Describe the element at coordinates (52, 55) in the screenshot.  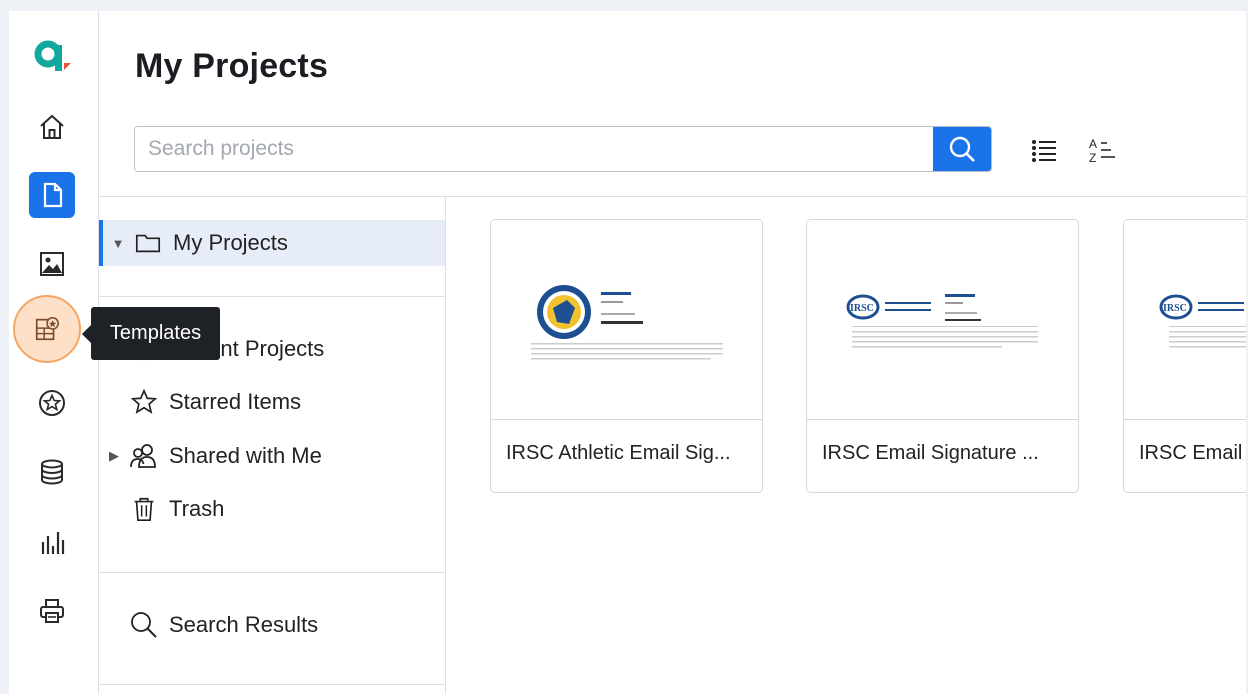
I see `logo-icon` at that location.